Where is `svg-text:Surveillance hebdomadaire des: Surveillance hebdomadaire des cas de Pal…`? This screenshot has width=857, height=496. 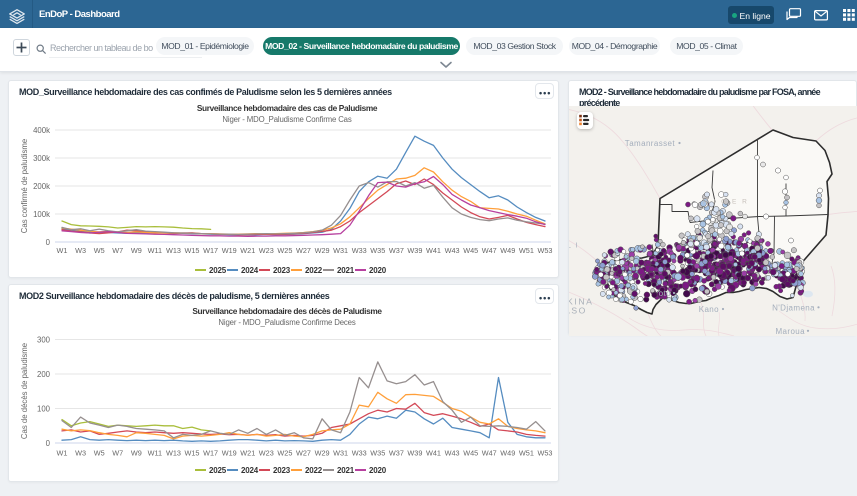
svg-text:Surveillance hebdomadaire des: Surveillance hebdomadaire des cas de Pal… is located at coordinates (287, 108).